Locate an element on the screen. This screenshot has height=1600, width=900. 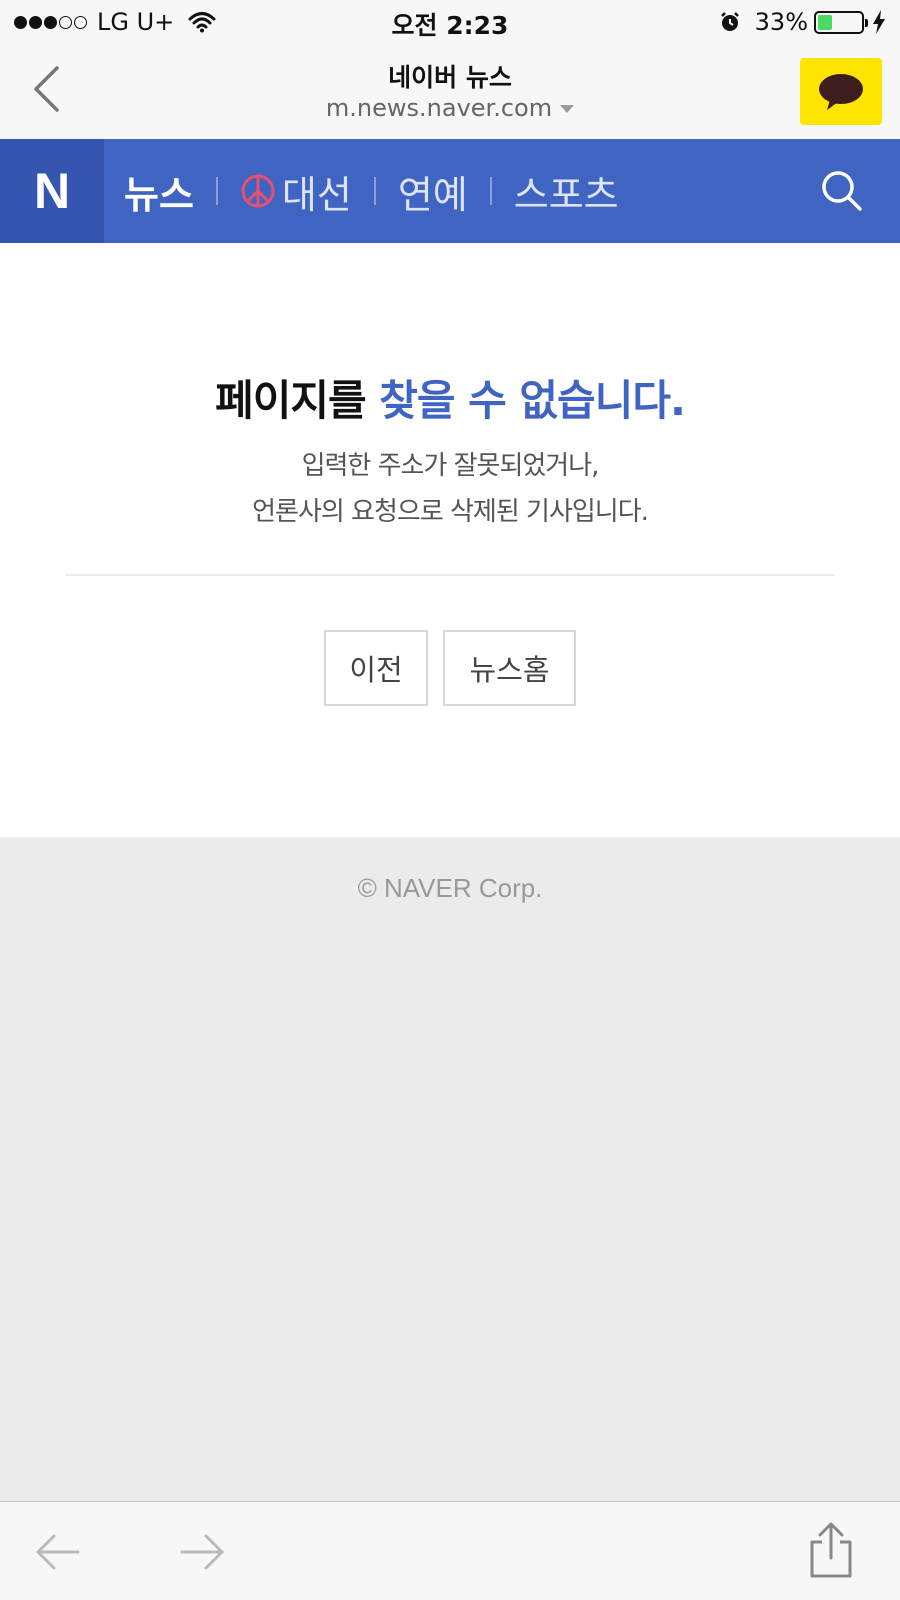
alarm-icon is located at coordinates (730, 22).